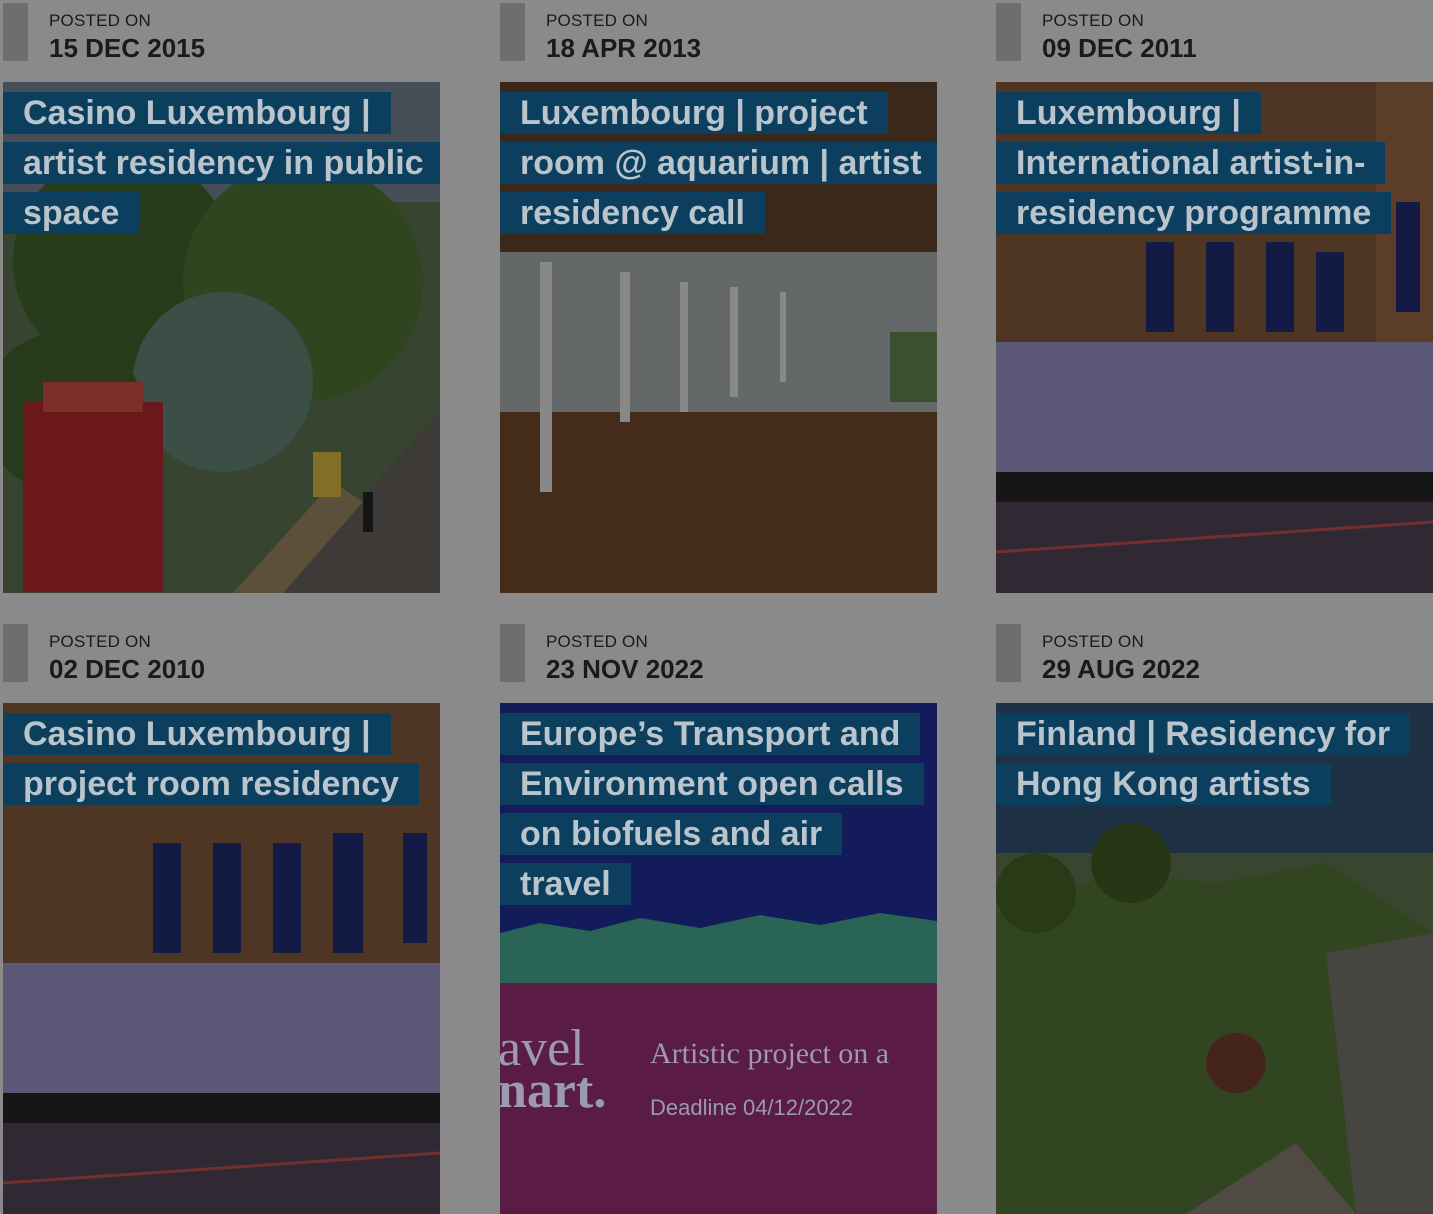 The image size is (1433, 1214). Describe the element at coordinates (221, 662) in the screenshot. I see `post-meta: POSTED ON 02 DEC 2010` at that location.